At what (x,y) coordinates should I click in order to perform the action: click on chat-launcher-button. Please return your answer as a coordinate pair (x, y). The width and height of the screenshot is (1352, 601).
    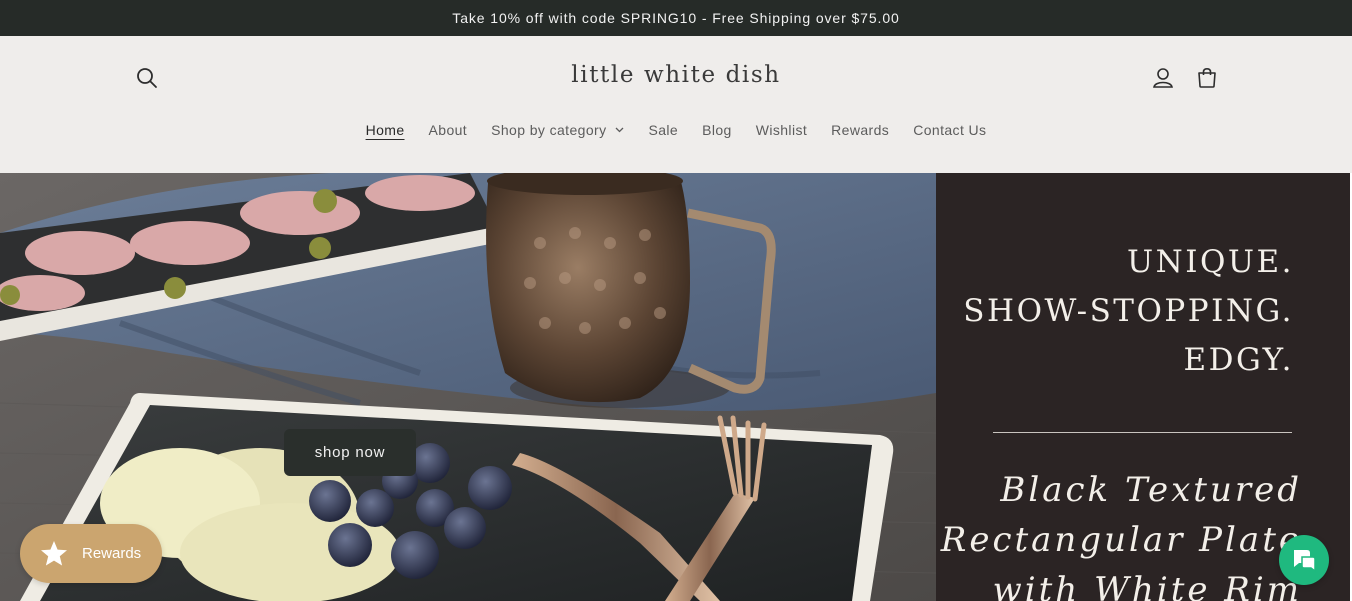
    Looking at the image, I should click on (1304, 560).